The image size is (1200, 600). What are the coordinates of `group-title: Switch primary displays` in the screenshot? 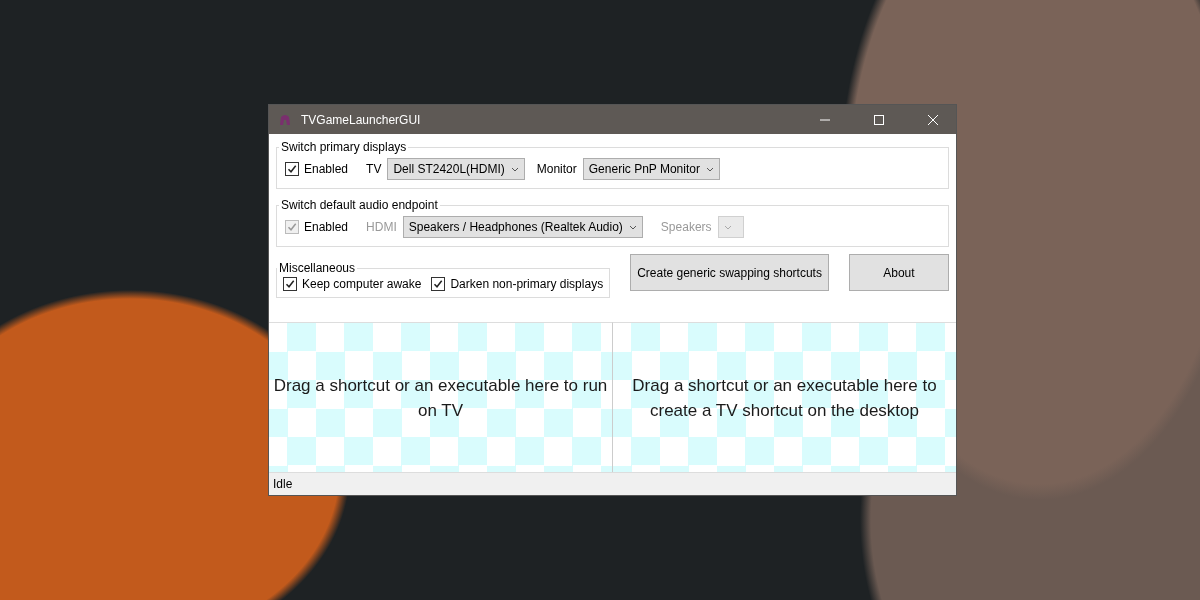 It's located at (344, 147).